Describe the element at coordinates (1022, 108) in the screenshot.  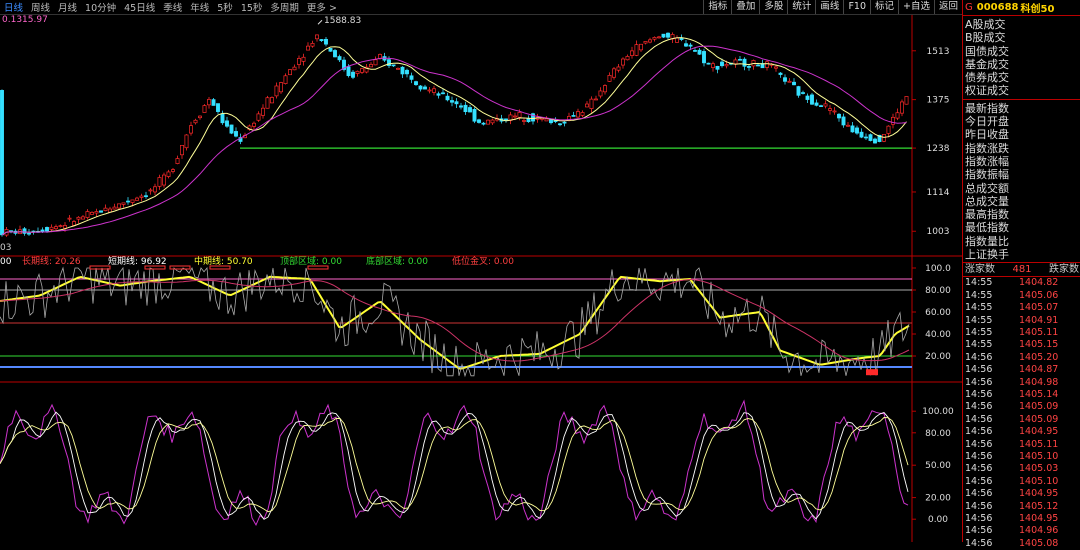
I see `menu-item-group2-0: 最新指数` at that location.